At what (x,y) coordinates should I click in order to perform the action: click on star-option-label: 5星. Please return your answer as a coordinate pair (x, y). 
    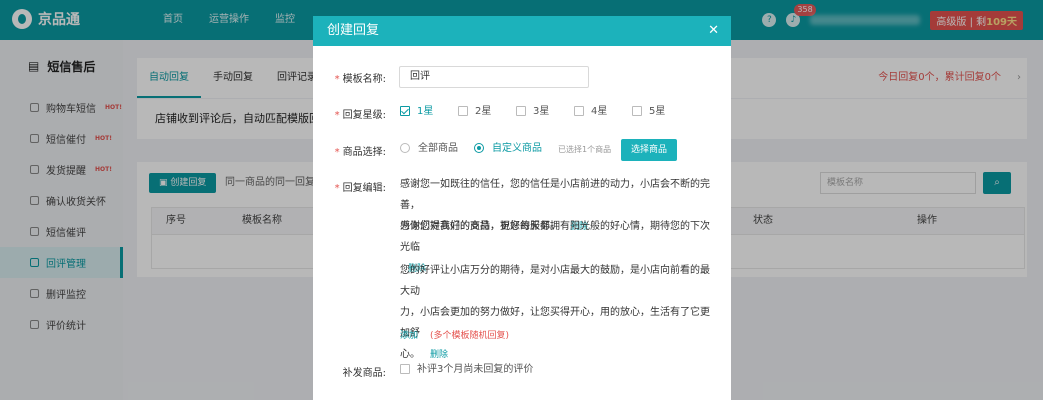
    Looking at the image, I should click on (657, 111).